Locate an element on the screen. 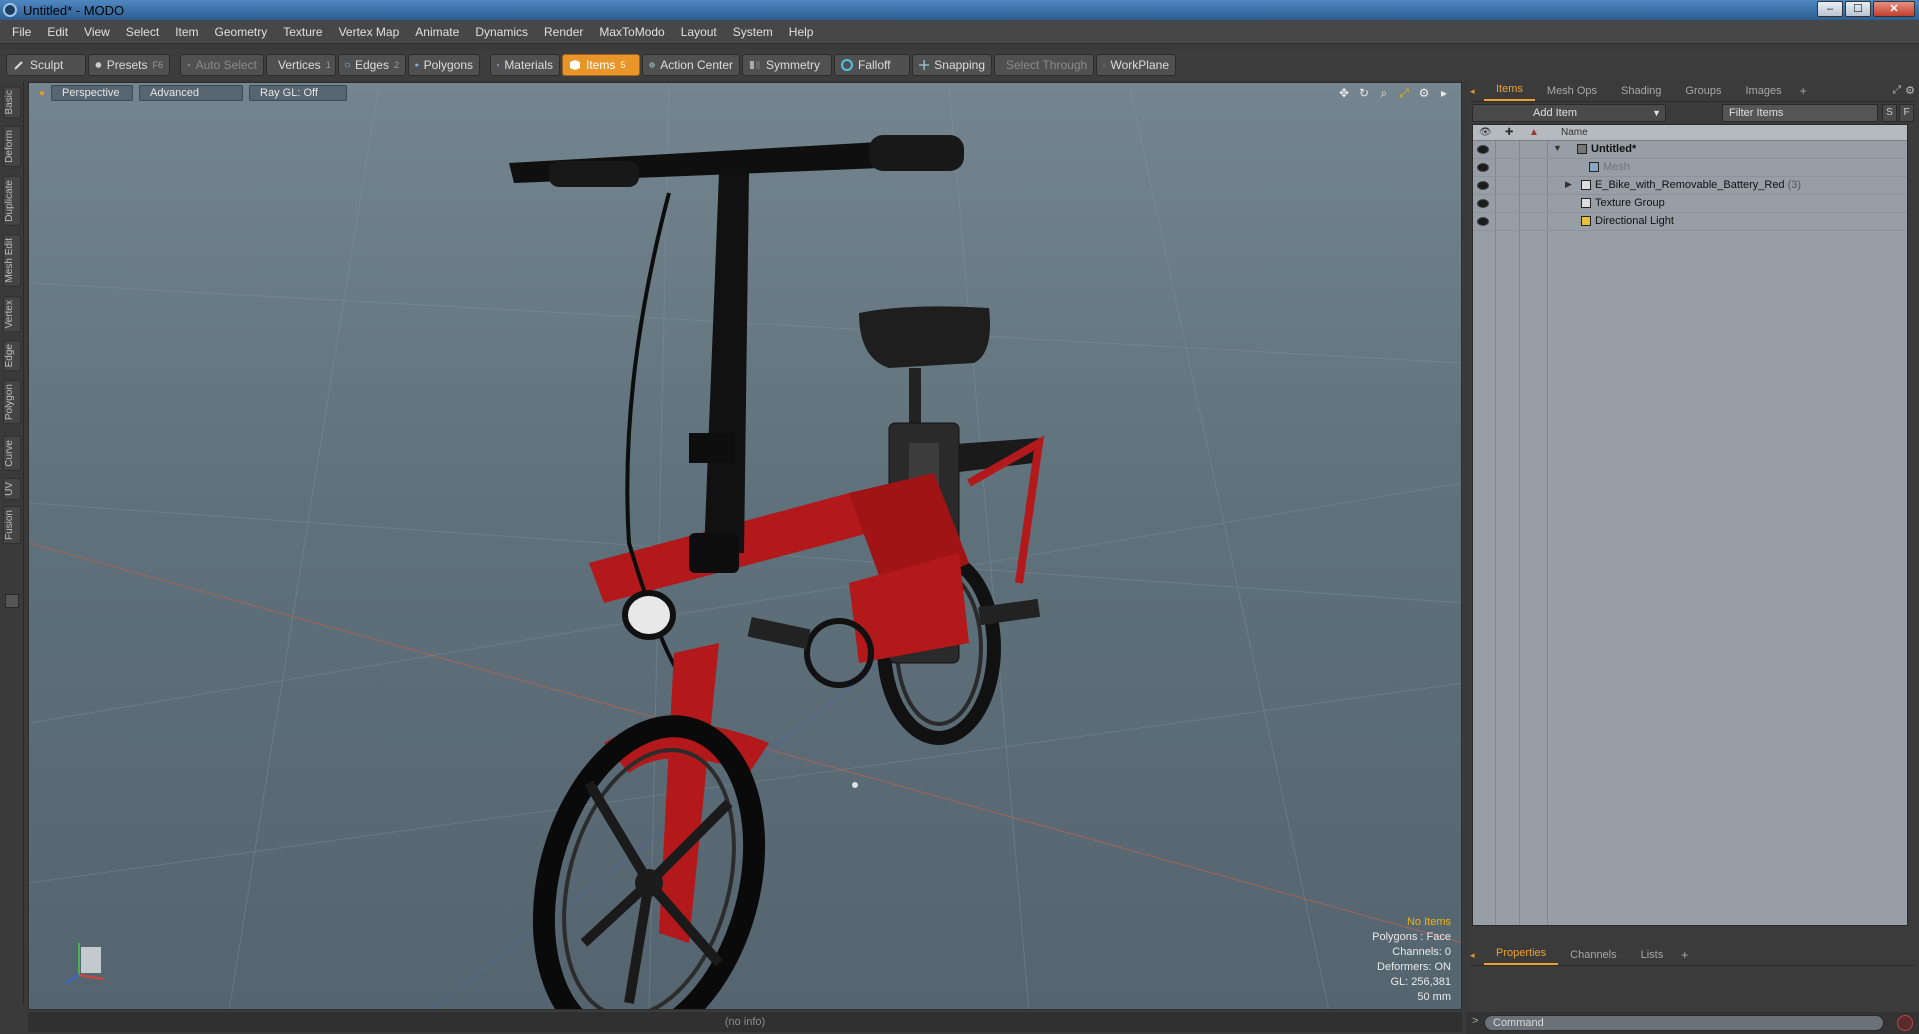 Image resolution: width=1919 pixels, height=1034 pixels. view-type-dropdown: Perspective is located at coordinates (92, 93).